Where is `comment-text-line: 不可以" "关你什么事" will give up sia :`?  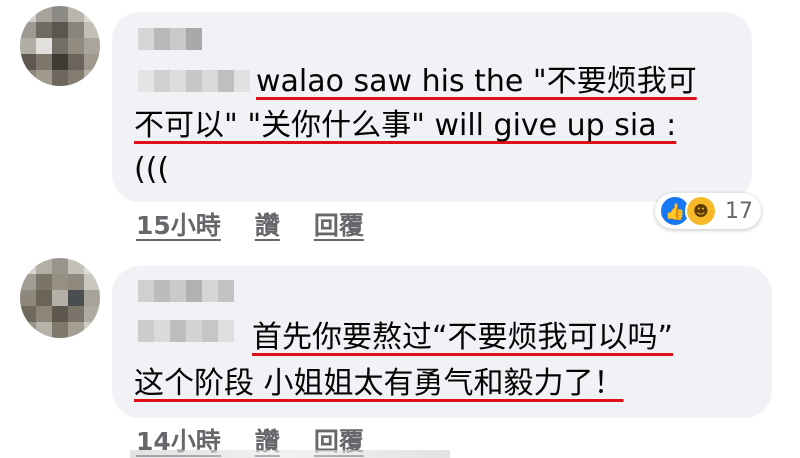 comment-text-line: 不可以" "关你什么事" will give up sia : is located at coordinates (405, 125).